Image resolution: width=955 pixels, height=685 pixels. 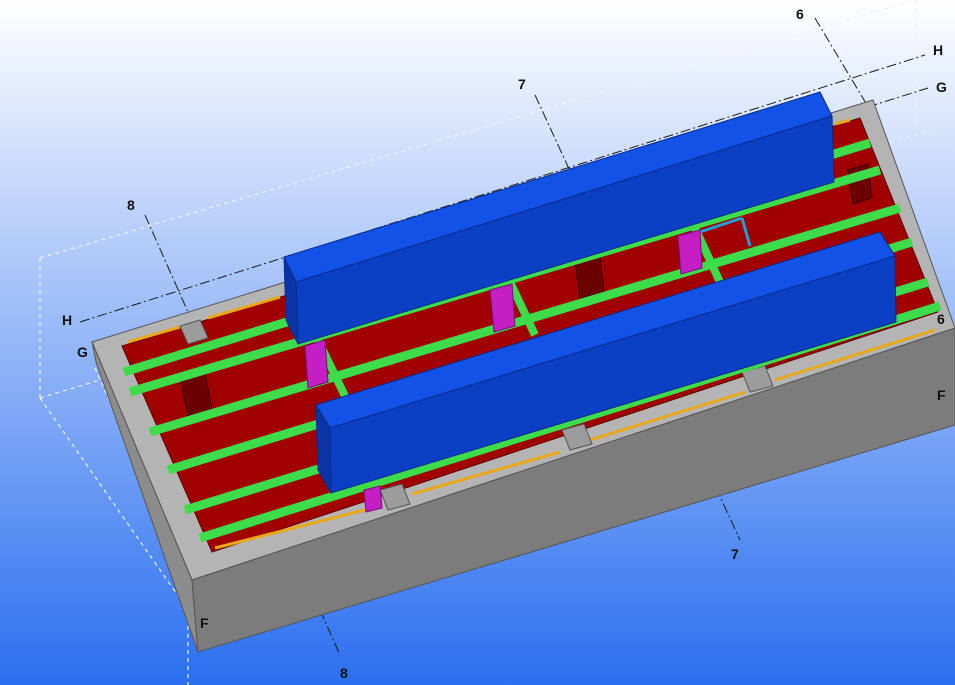 I want to click on grid-label-7-bottom: 7, so click(x=735, y=554).